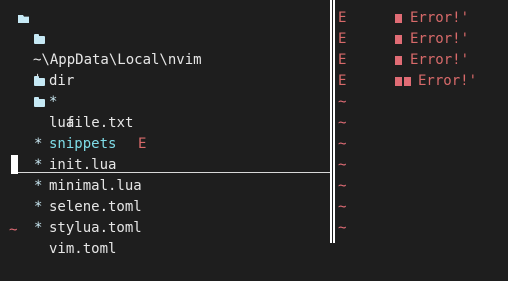 The width and height of the screenshot is (508, 281). I want to click on explorer-root: ~\AppData\Local\nvim, so click(110, 38).